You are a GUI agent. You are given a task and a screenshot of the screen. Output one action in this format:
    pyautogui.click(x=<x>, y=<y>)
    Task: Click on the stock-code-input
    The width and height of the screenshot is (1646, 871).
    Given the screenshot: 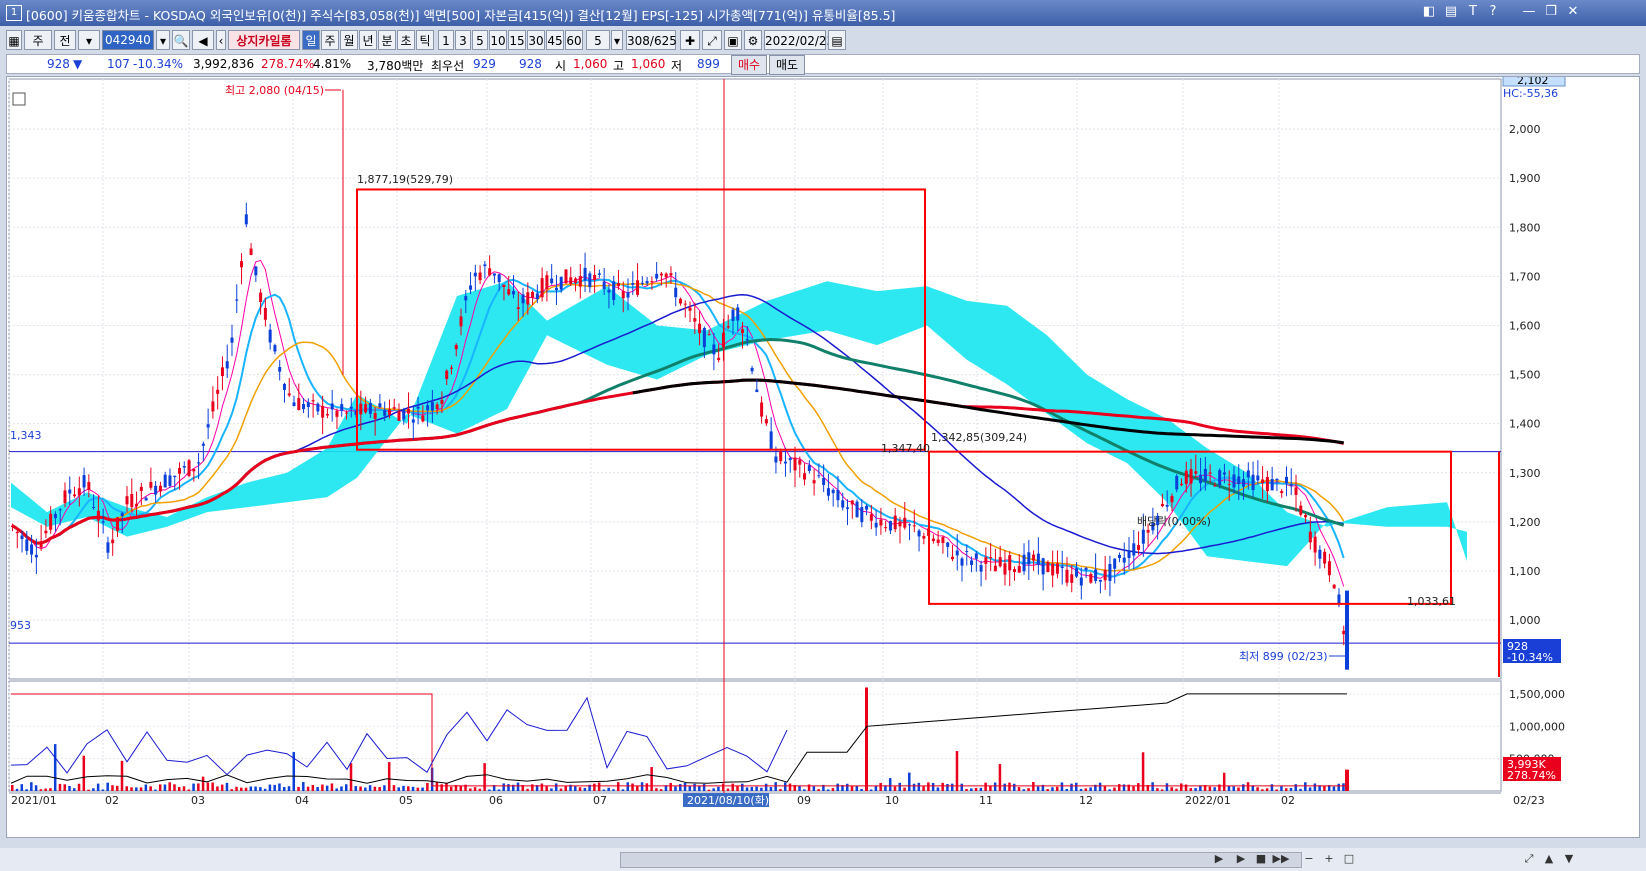 What is the action you would take?
    pyautogui.click(x=128, y=40)
    